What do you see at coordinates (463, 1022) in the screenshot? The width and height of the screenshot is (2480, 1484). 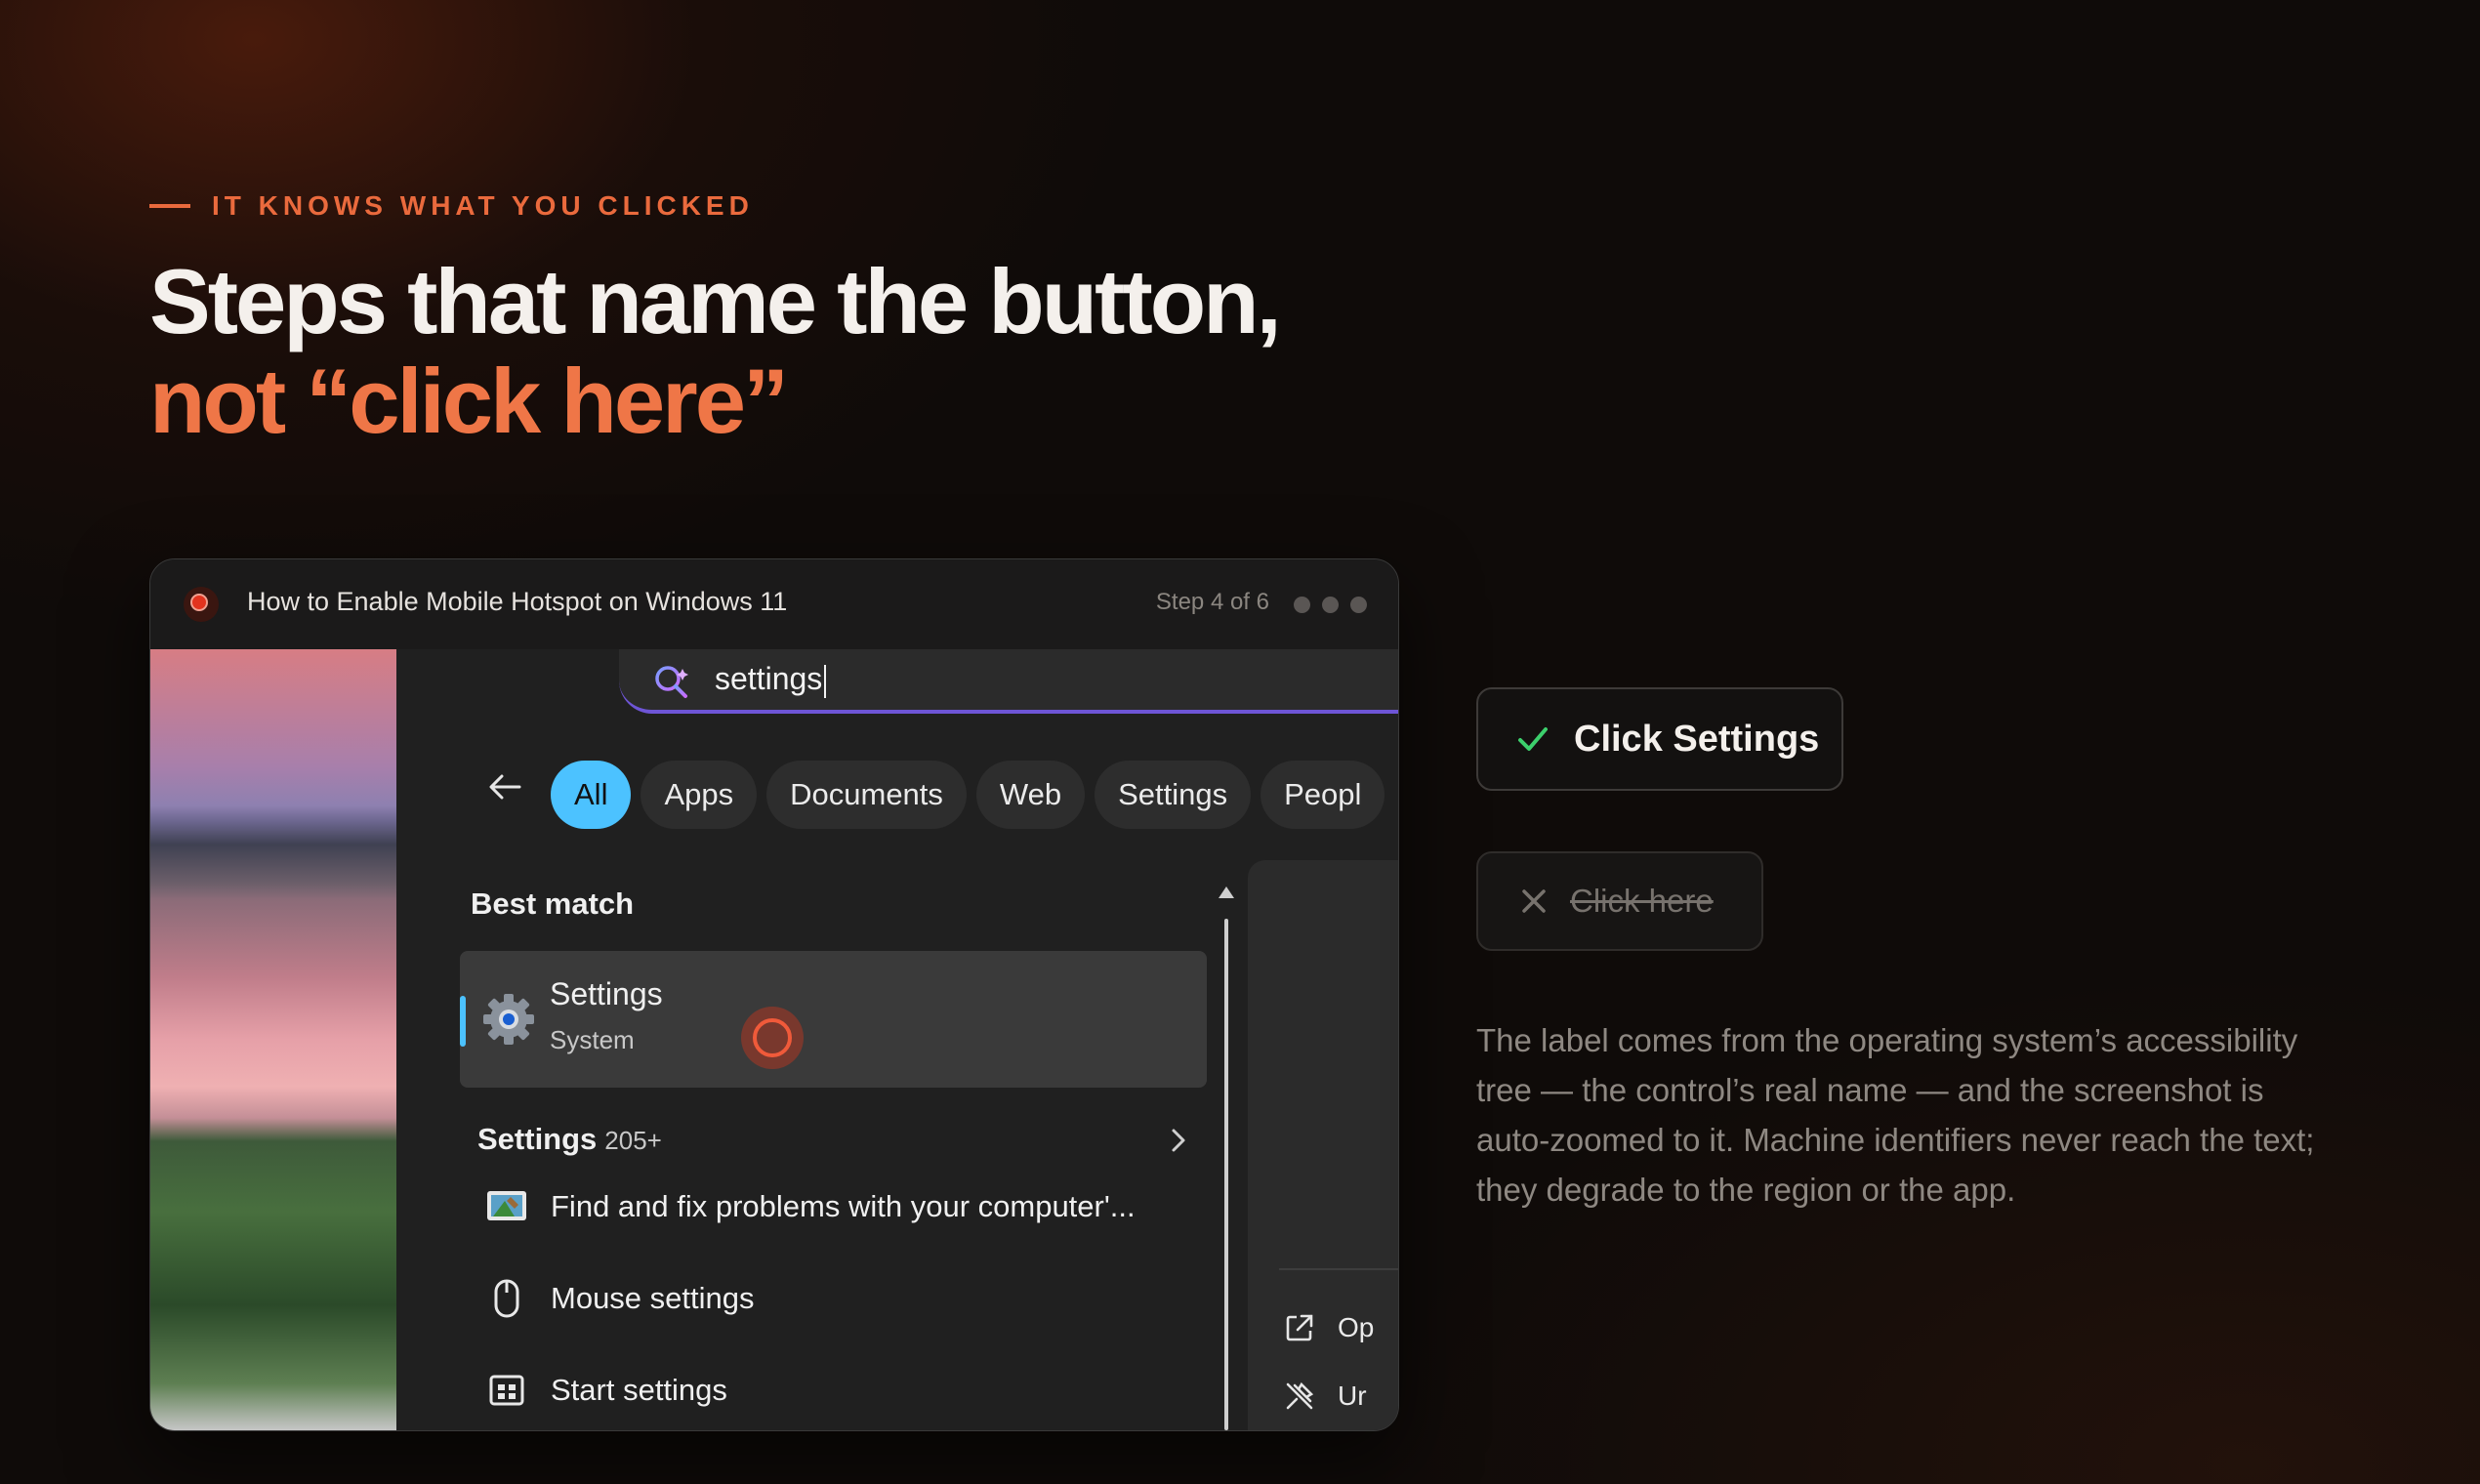 I see `selection-accent` at bounding box center [463, 1022].